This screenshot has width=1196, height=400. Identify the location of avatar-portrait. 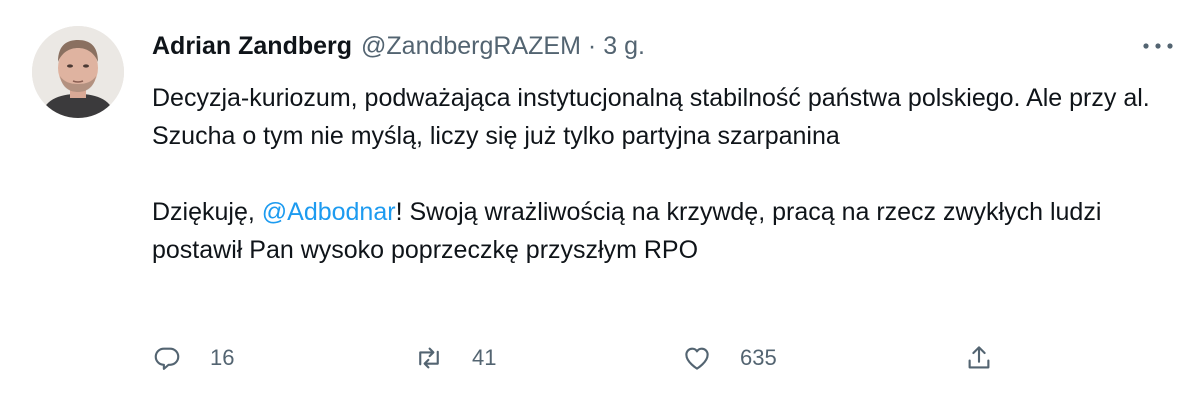
(78, 72).